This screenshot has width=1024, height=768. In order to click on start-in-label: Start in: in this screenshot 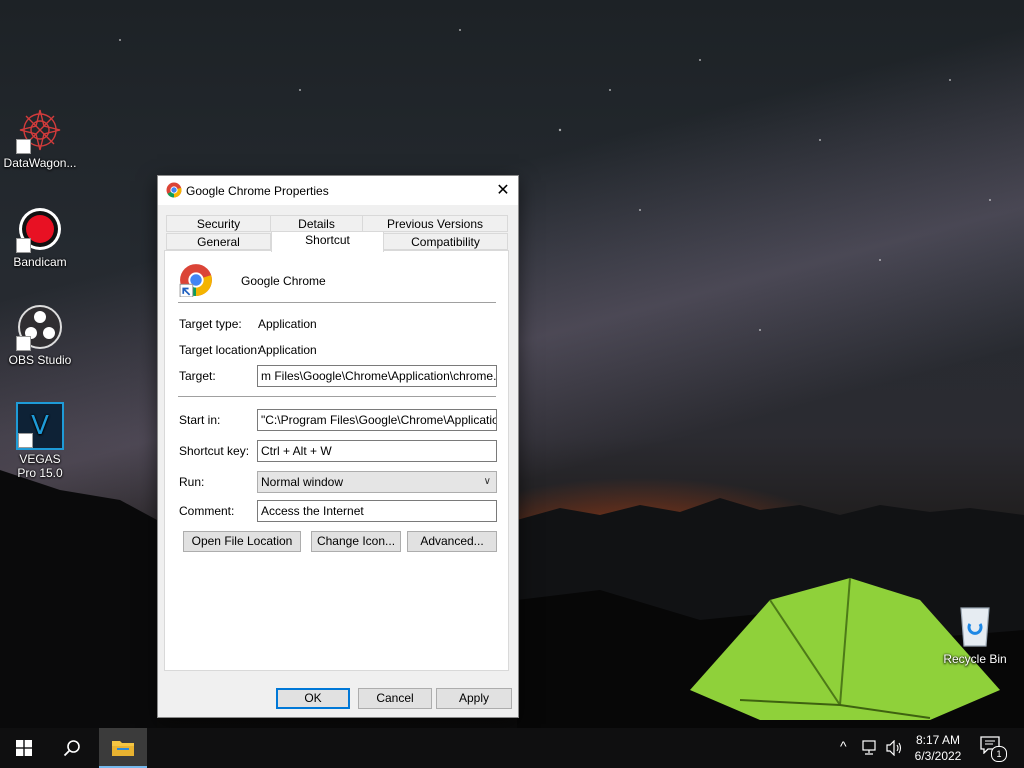, I will do `click(200, 420)`.